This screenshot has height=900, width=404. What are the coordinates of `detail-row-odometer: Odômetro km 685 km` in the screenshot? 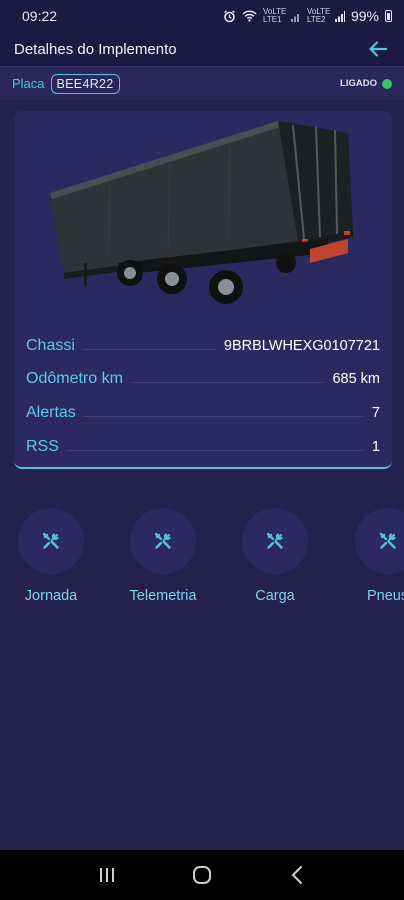 It's located at (203, 379).